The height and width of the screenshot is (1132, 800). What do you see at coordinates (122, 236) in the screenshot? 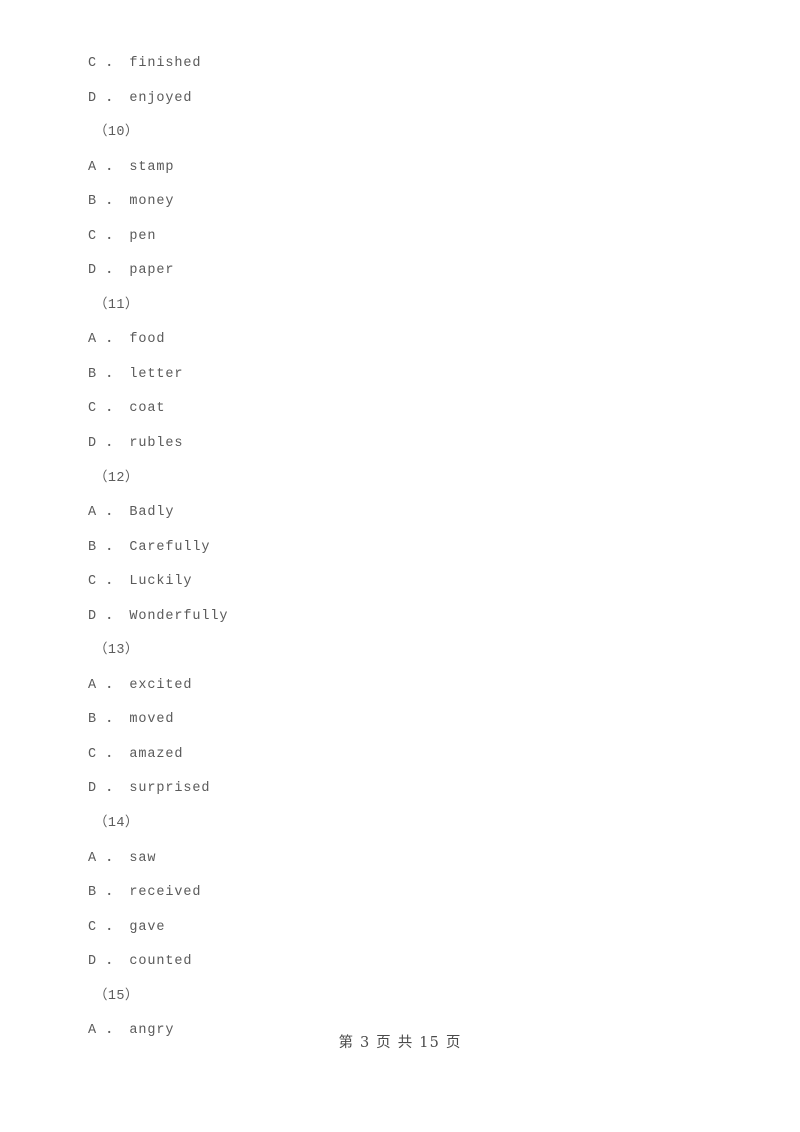
I see `answer-option: C ． pen` at bounding box center [122, 236].